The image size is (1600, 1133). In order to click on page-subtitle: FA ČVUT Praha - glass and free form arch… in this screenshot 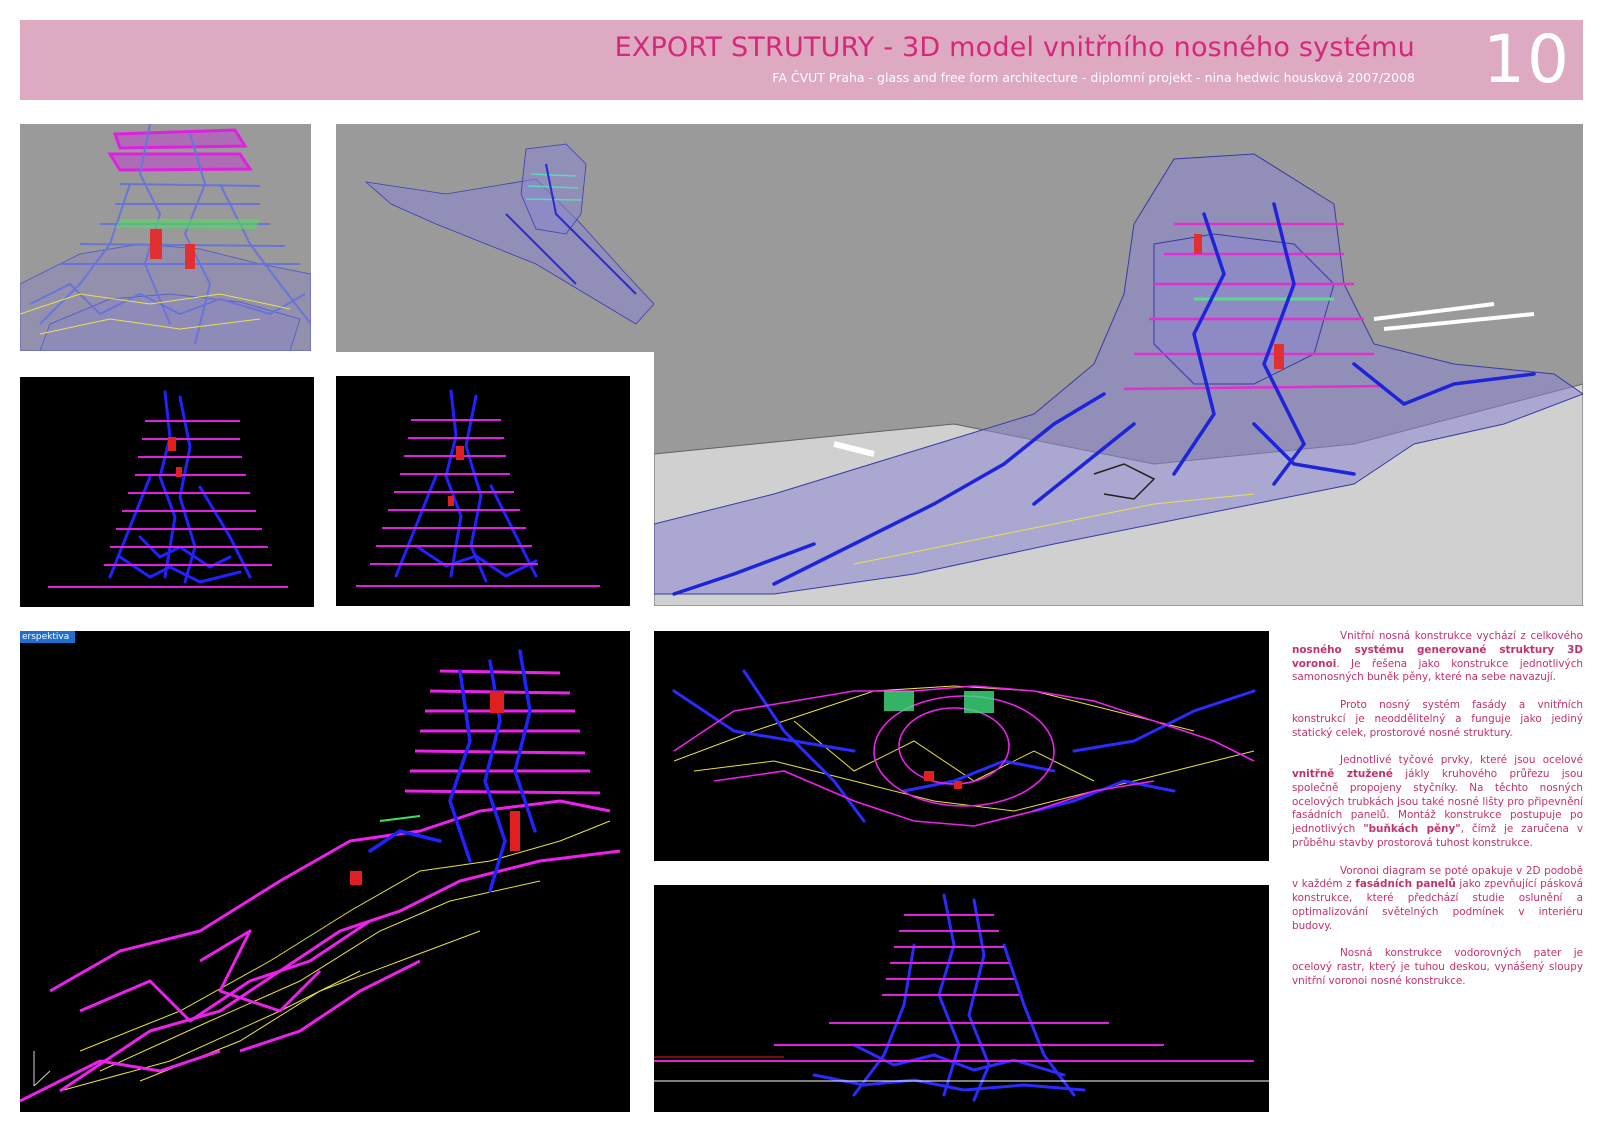, I will do `click(1093, 77)`.